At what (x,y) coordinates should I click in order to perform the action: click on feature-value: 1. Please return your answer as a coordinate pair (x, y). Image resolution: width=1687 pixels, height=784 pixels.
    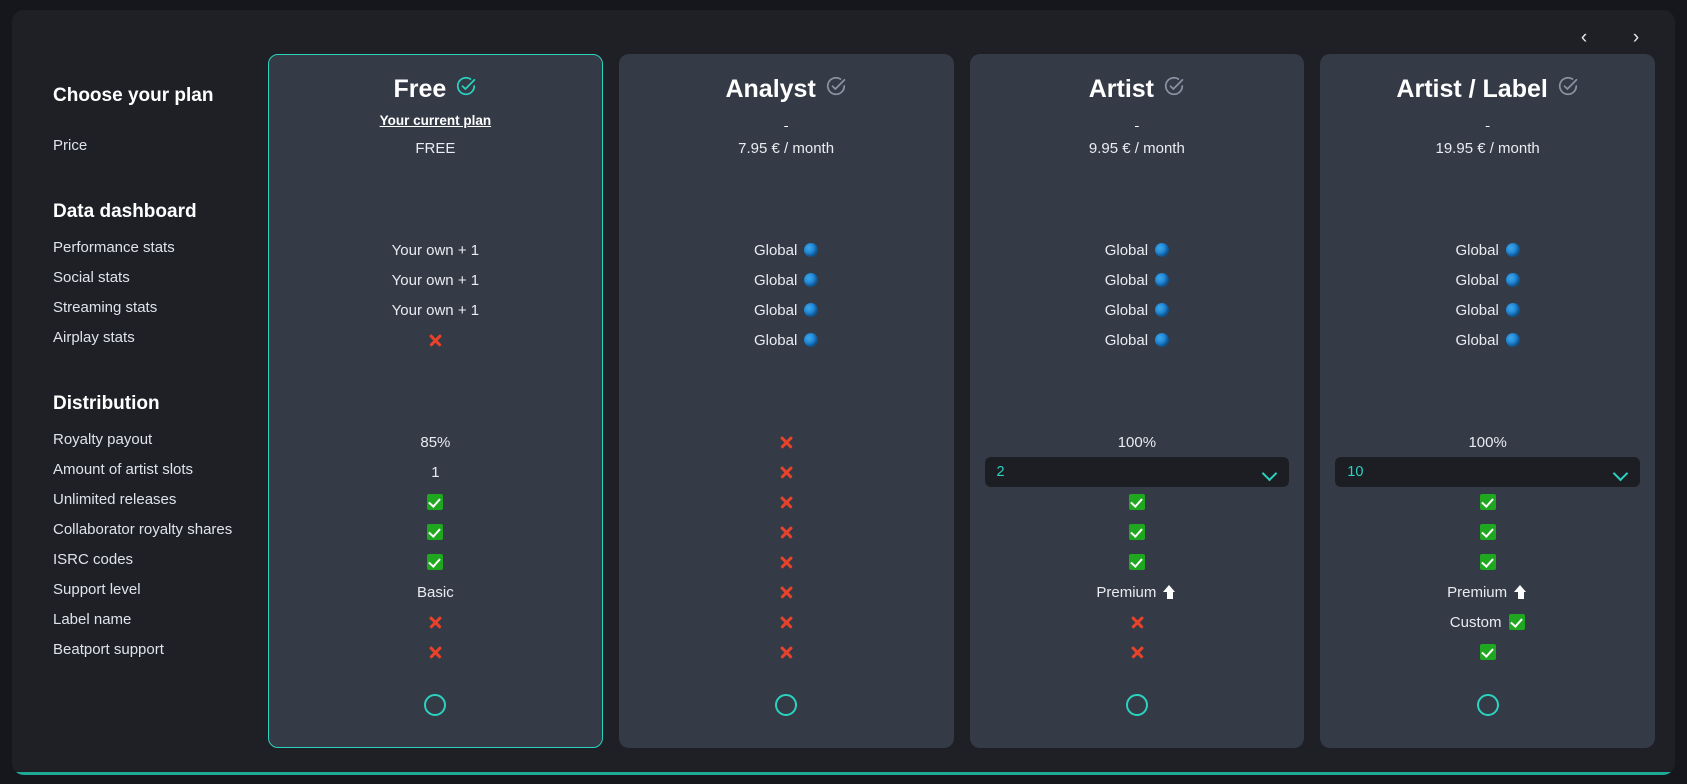
    Looking at the image, I should click on (435, 472).